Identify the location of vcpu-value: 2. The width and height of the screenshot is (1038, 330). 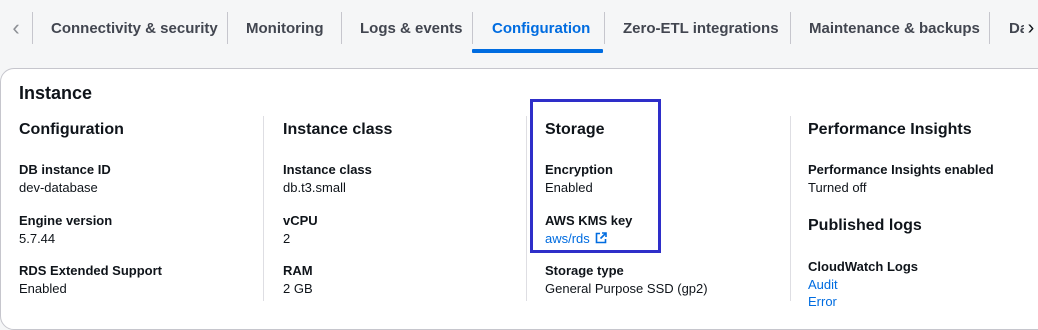
(287, 238).